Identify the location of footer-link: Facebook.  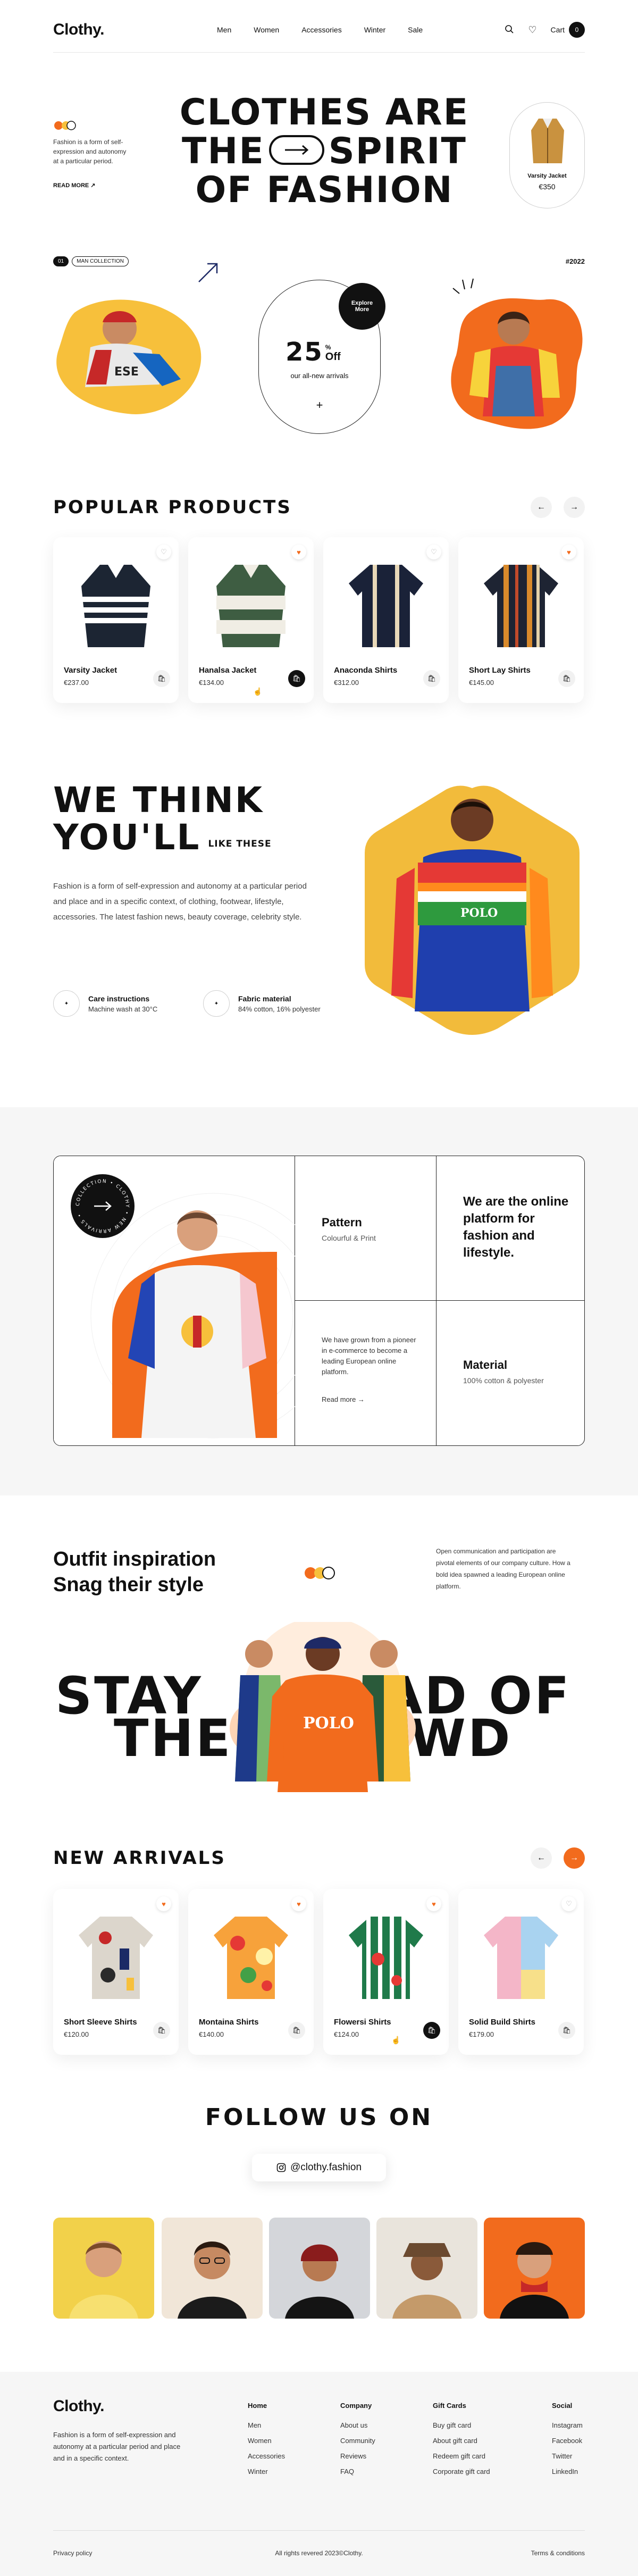
(567, 2441).